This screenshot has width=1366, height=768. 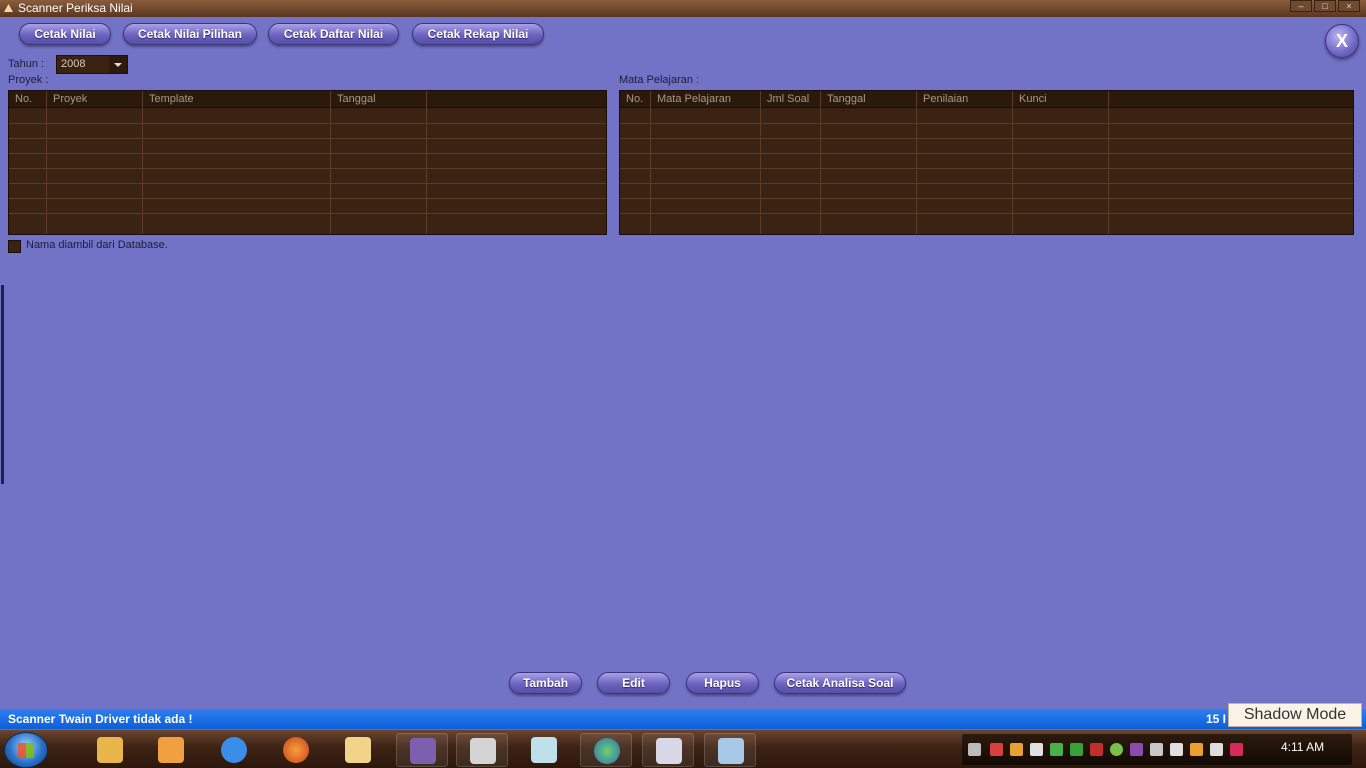 What do you see at coordinates (1301, 6) in the screenshot?
I see `minimize-icon: –` at bounding box center [1301, 6].